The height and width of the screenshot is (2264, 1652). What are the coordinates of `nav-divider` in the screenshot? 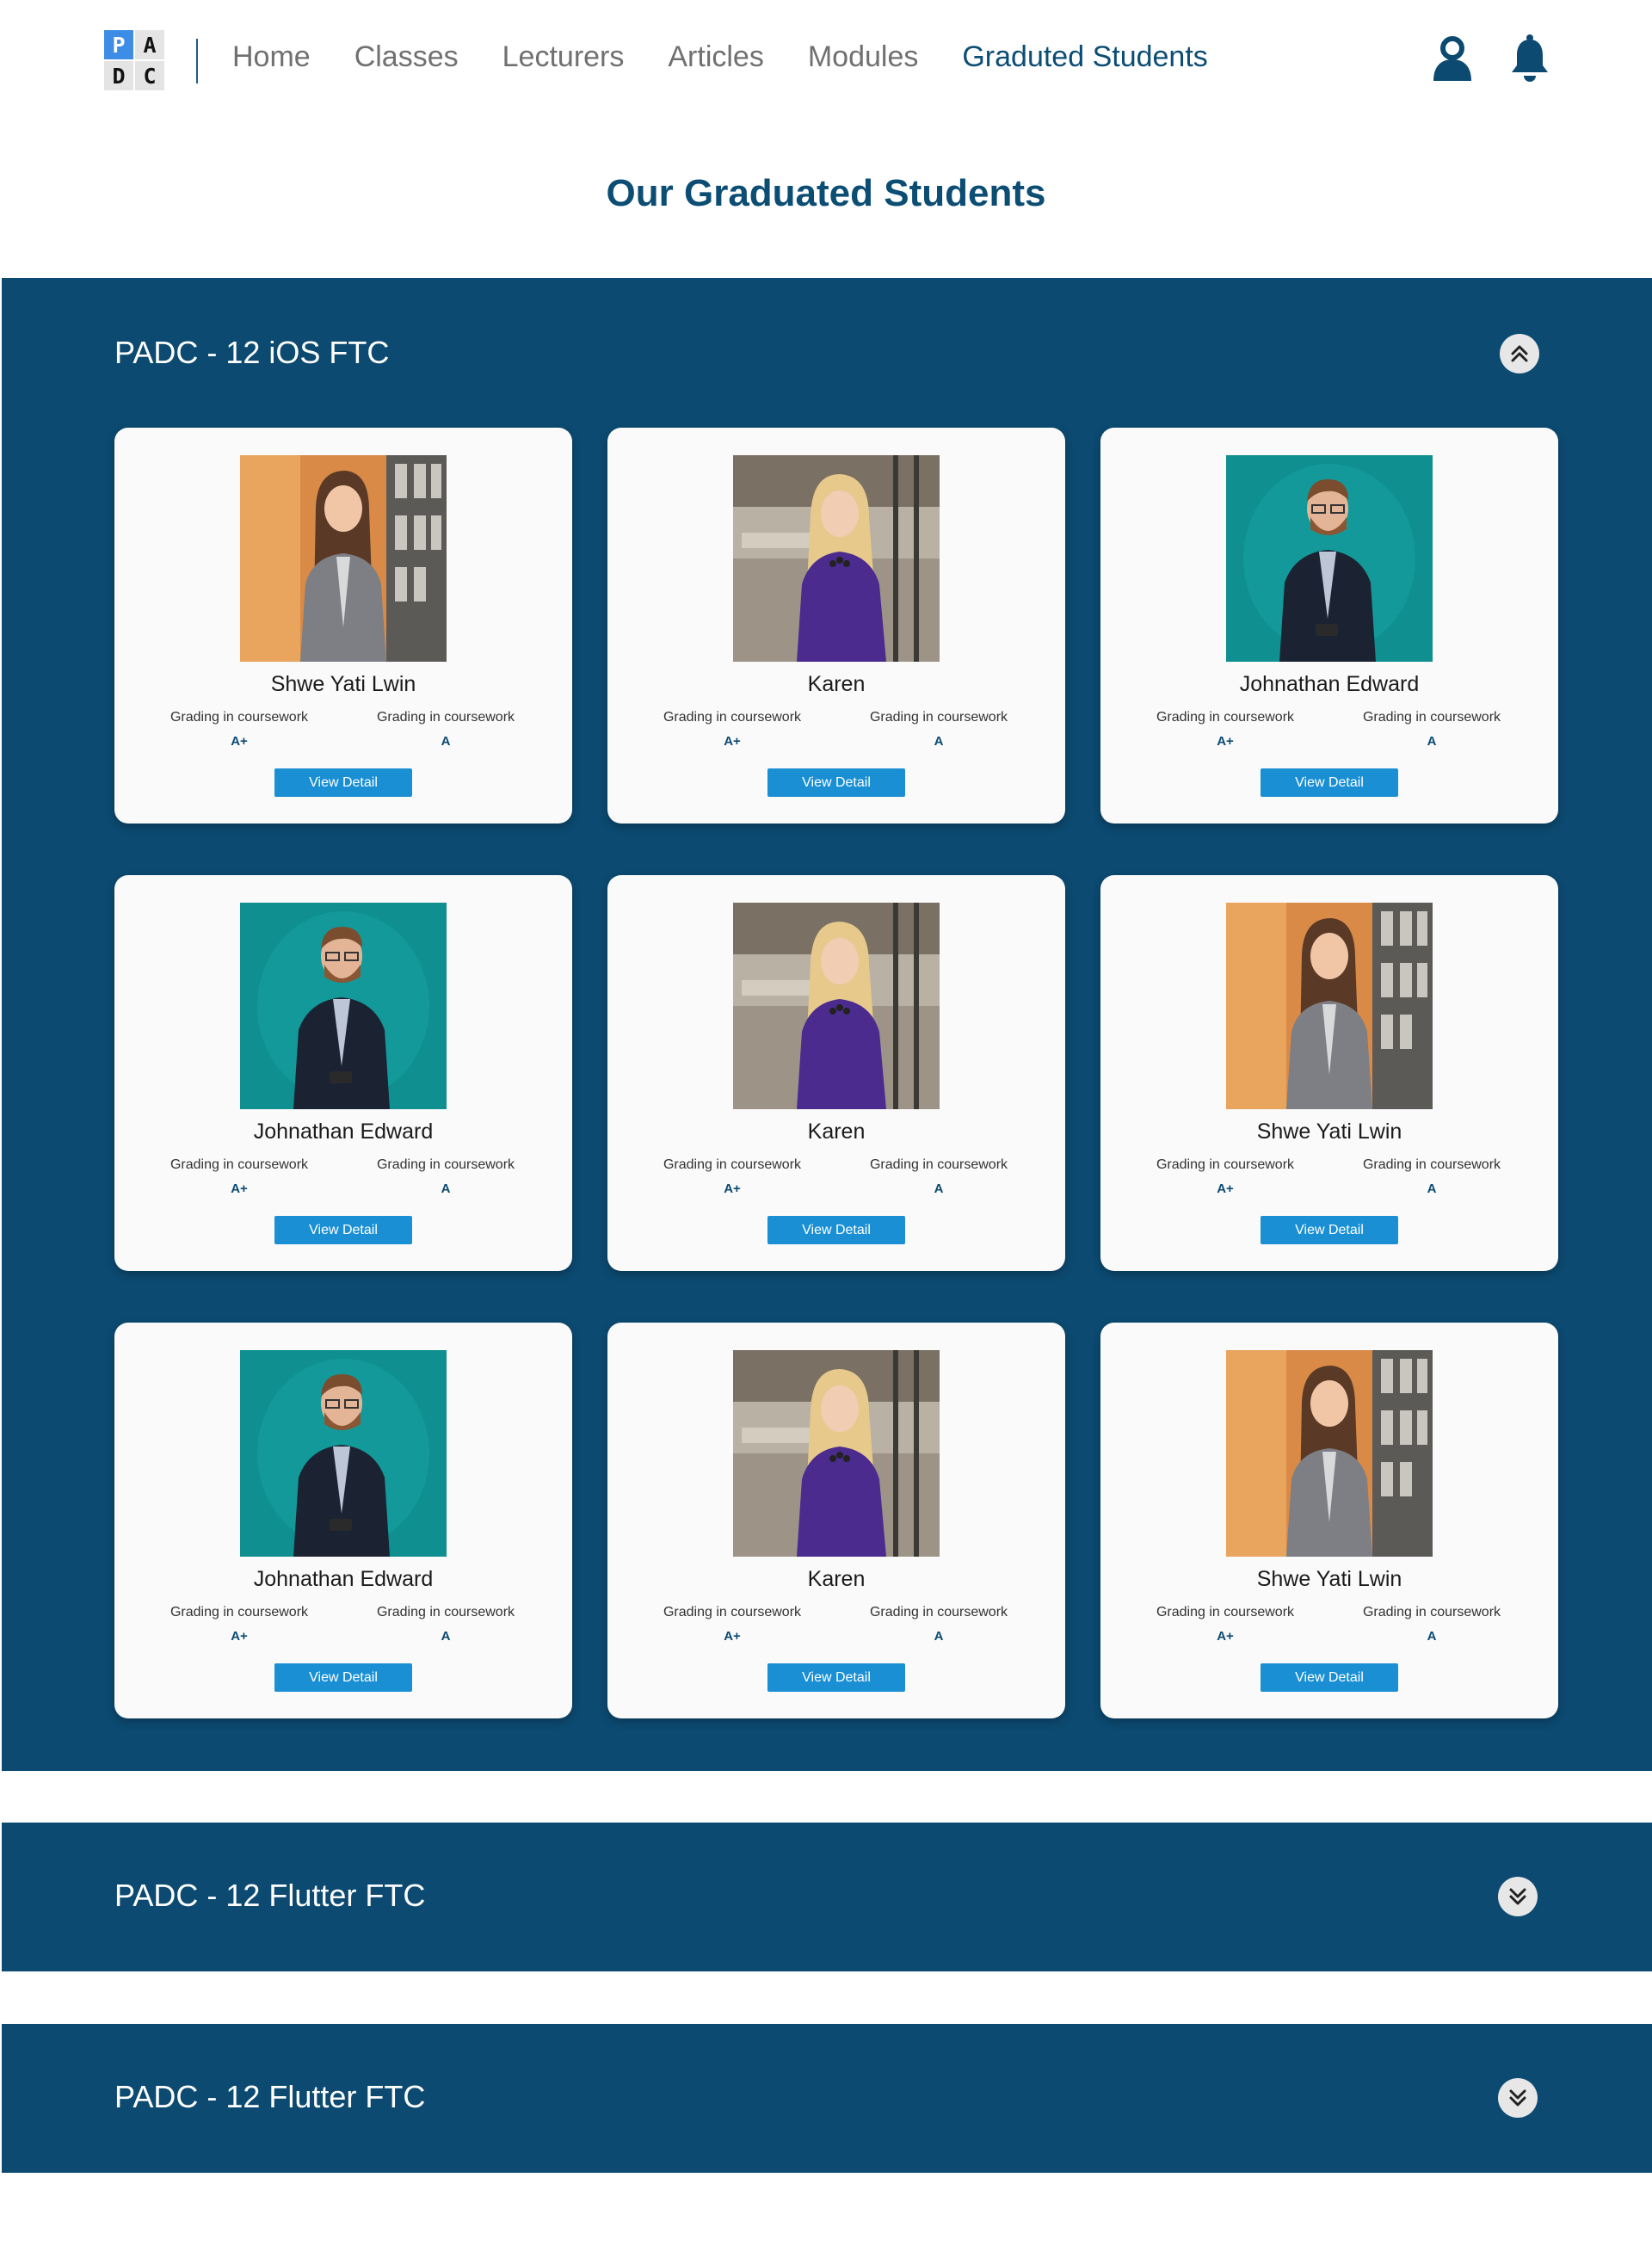 It's located at (197, 61).